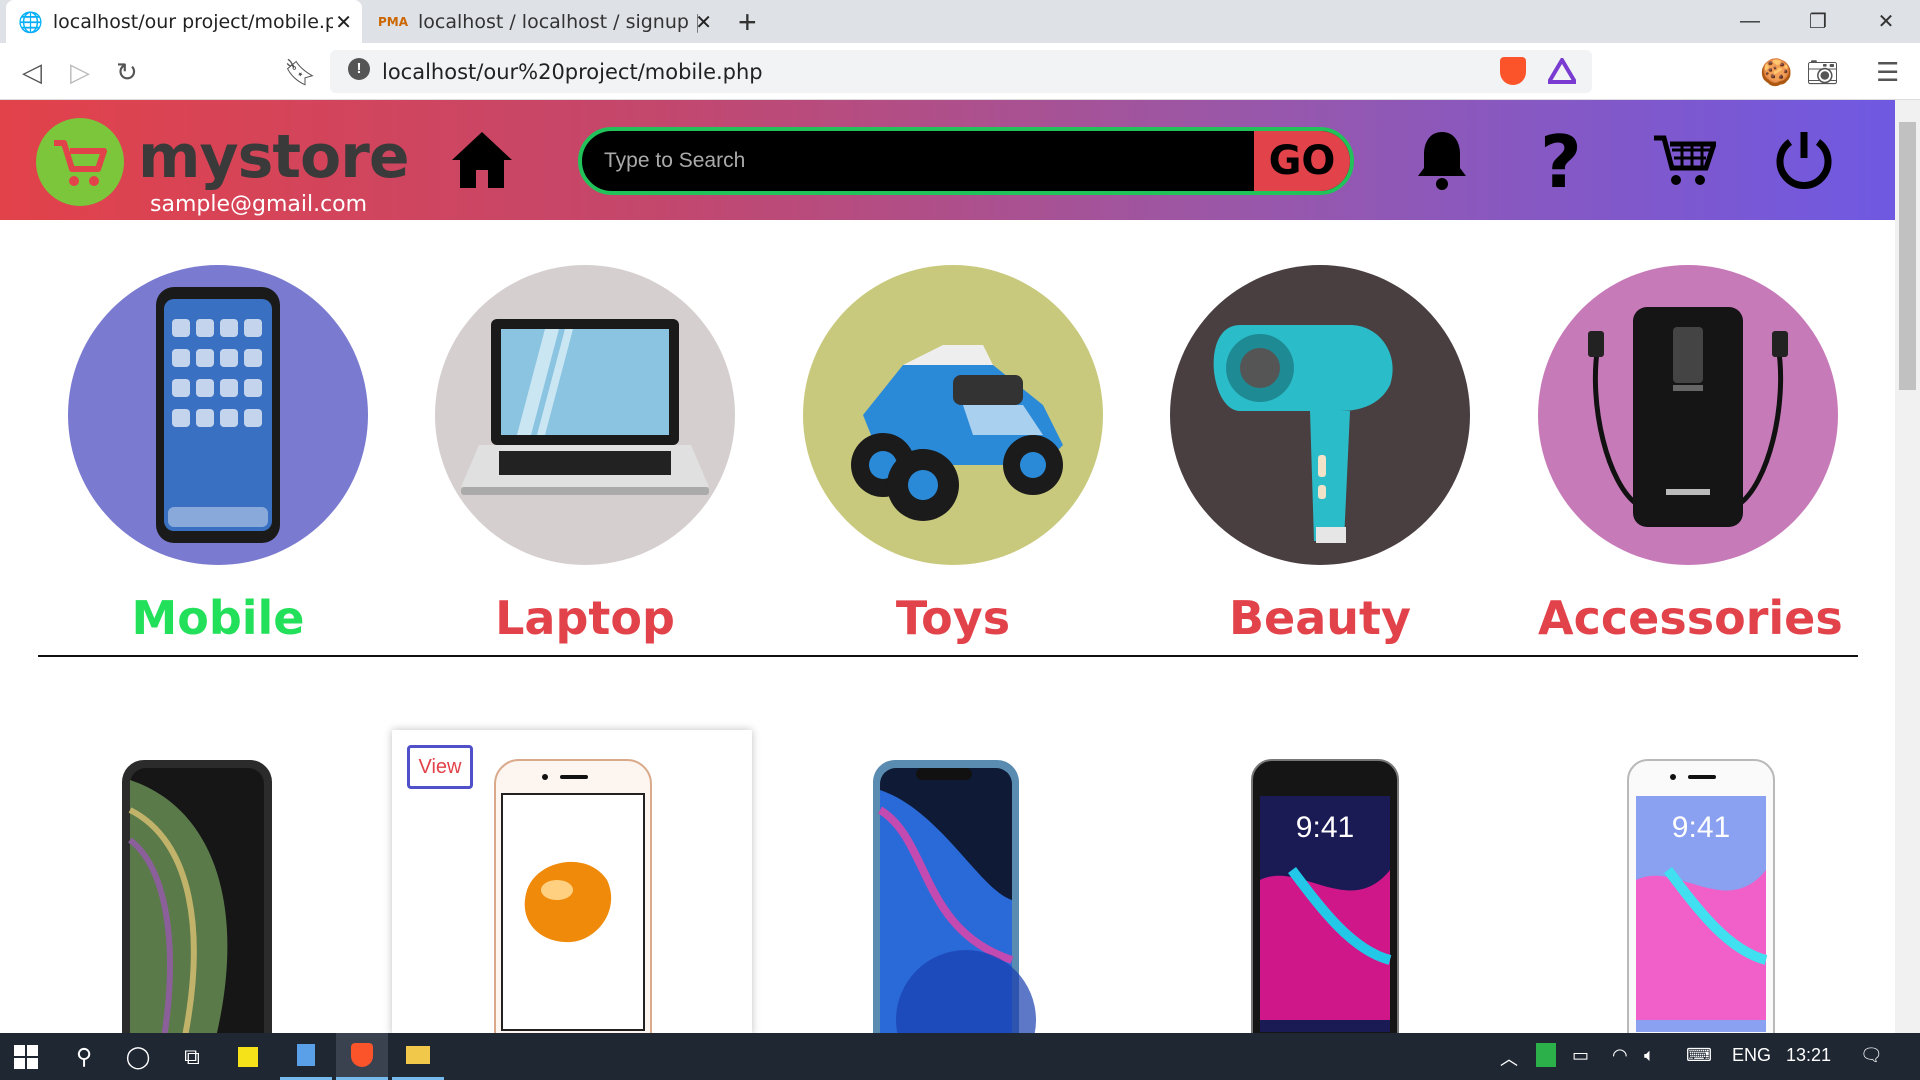 Image resolution: width=1920 pixels, height=1080 pixels. I want to click on category-mobile: Mobile, so click(218, 455).